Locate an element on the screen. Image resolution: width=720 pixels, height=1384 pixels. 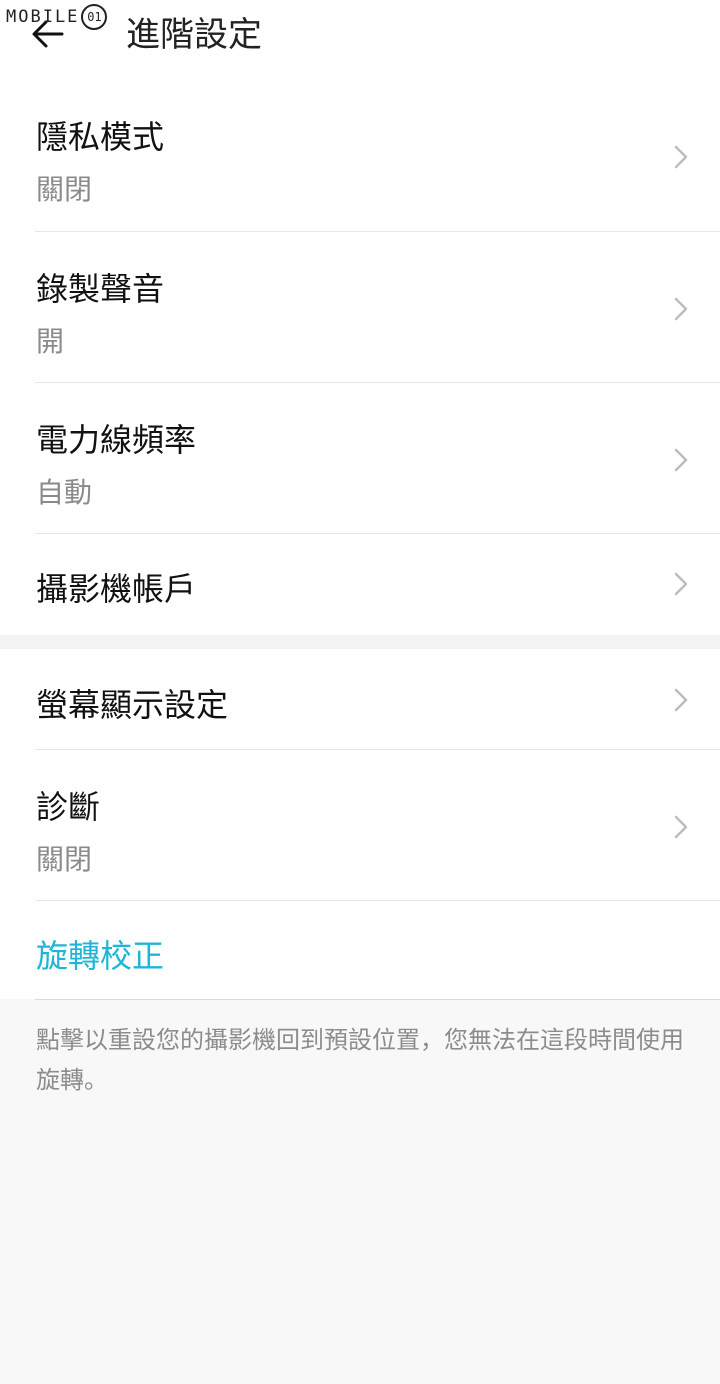
page-title: 進階設定 is located at coordinates (194, 35).